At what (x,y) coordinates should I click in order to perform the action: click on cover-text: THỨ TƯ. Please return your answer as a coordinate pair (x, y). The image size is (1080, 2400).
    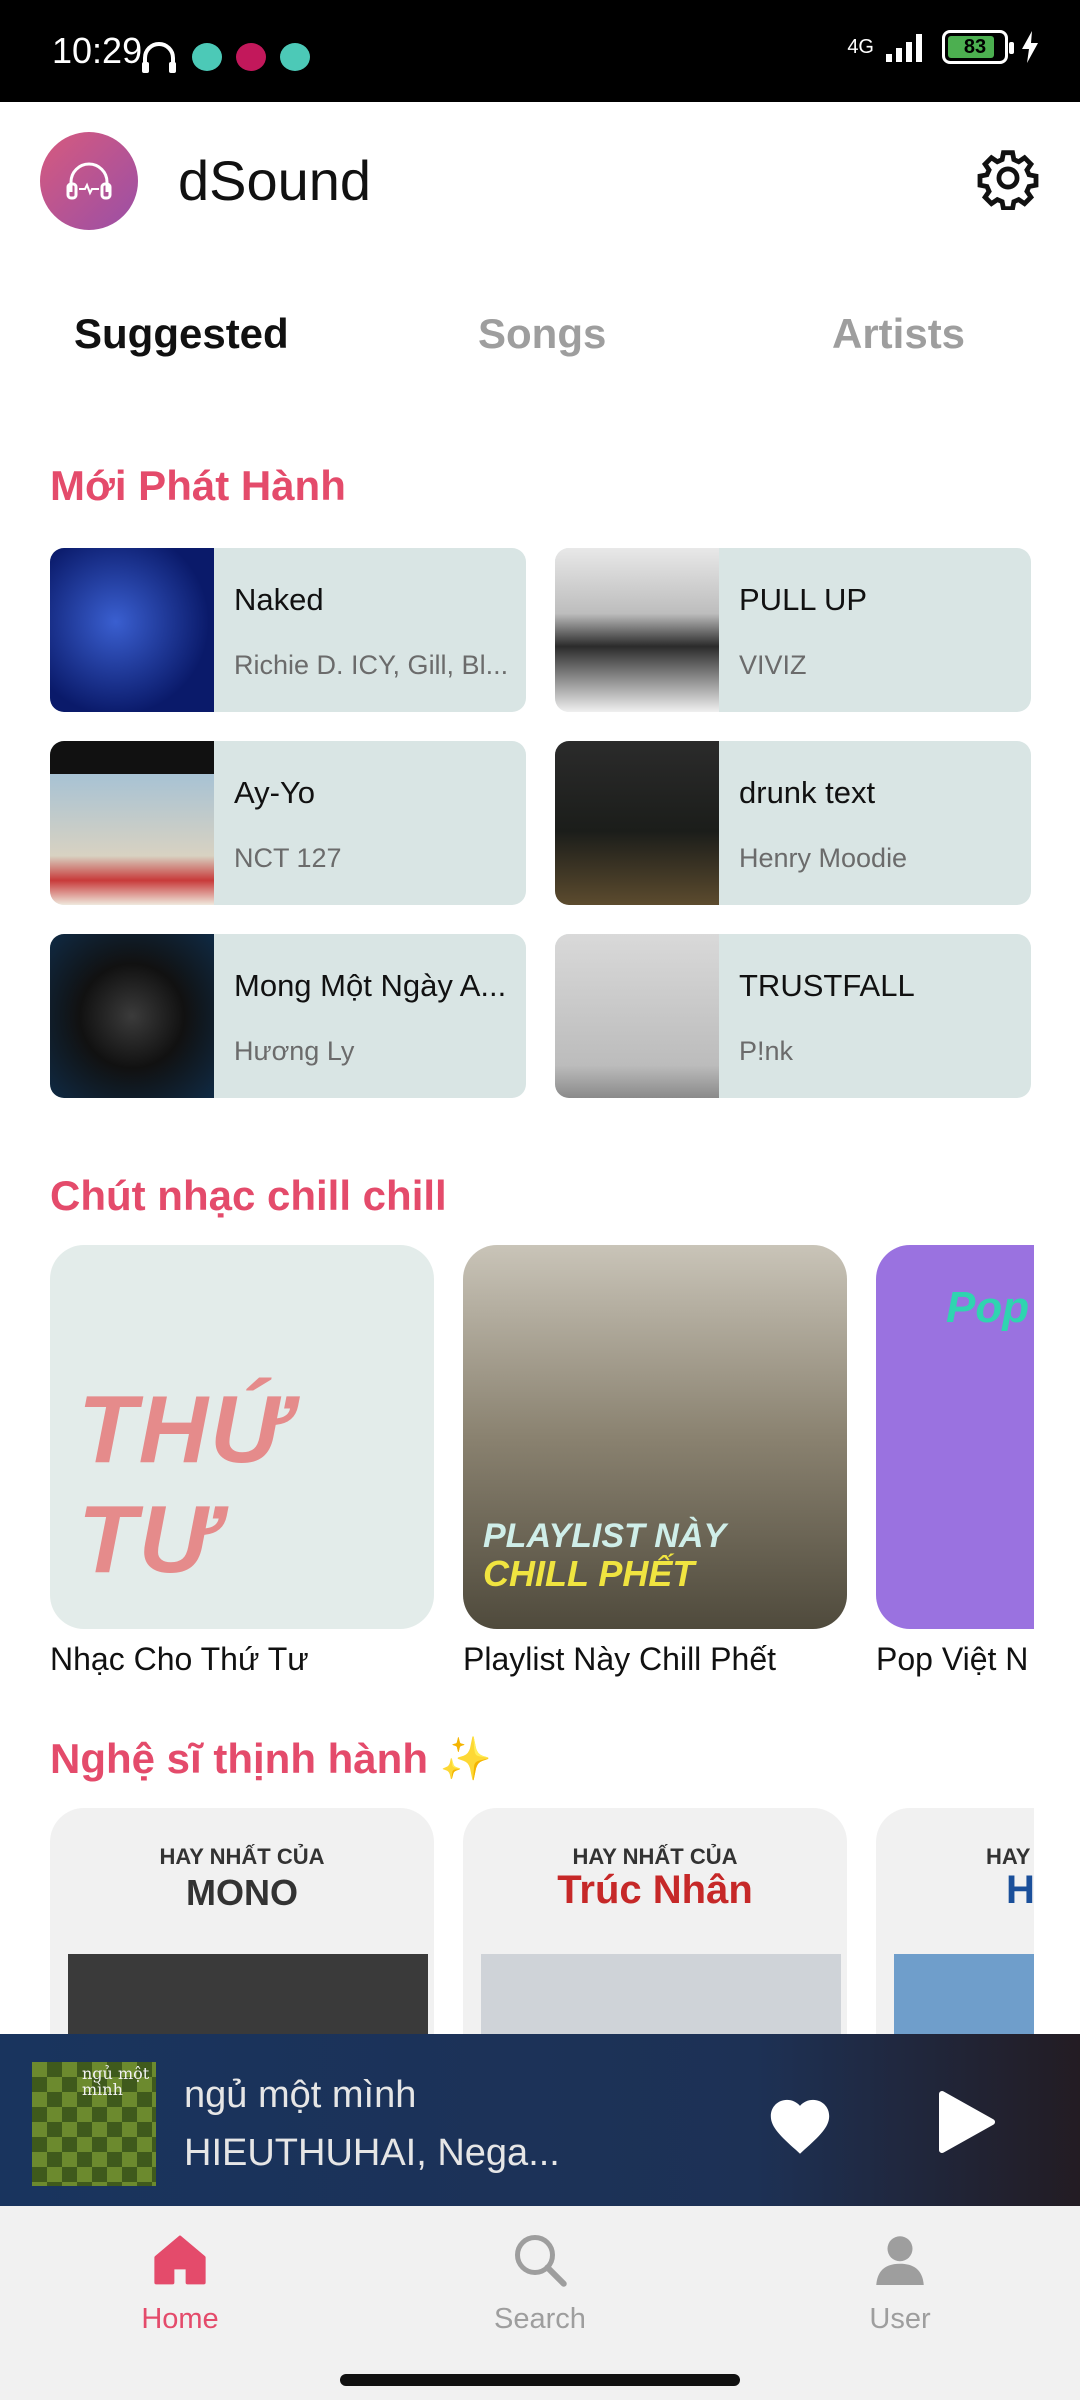
    Looking at the image, I should click on (184, 1484).